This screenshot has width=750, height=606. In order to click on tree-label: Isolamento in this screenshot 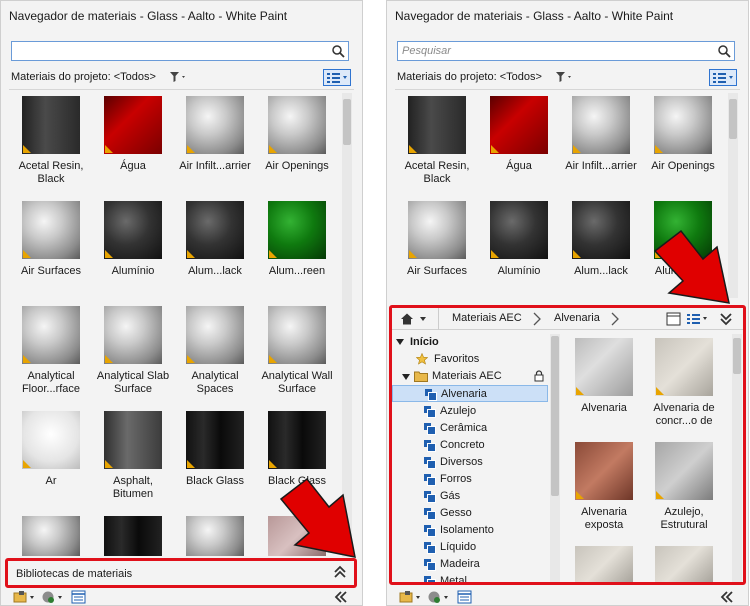, I will do `click(467, 530)`.